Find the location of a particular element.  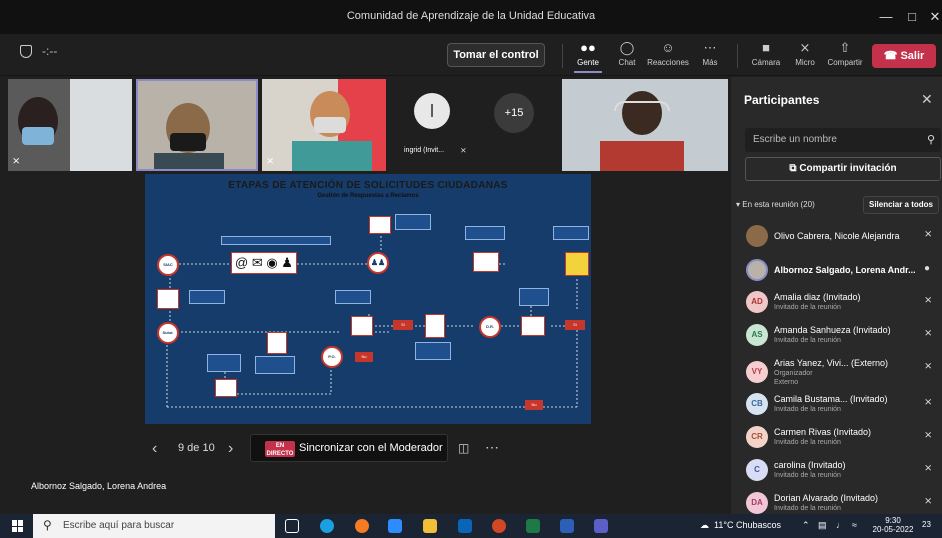

mic-button: ⨯ Micro is located at coordinates (805, 53).